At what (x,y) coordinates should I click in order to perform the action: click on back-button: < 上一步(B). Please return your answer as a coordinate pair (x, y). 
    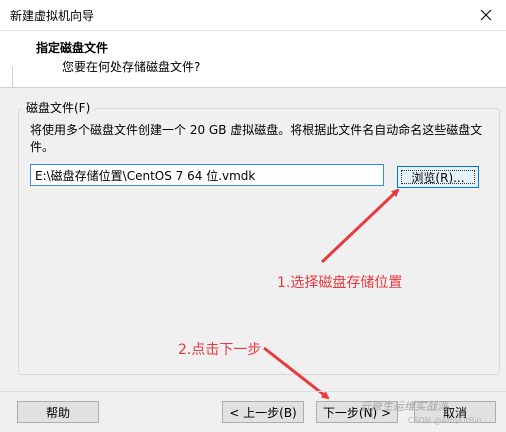
    Looking at the image, I should click on (263, 412).